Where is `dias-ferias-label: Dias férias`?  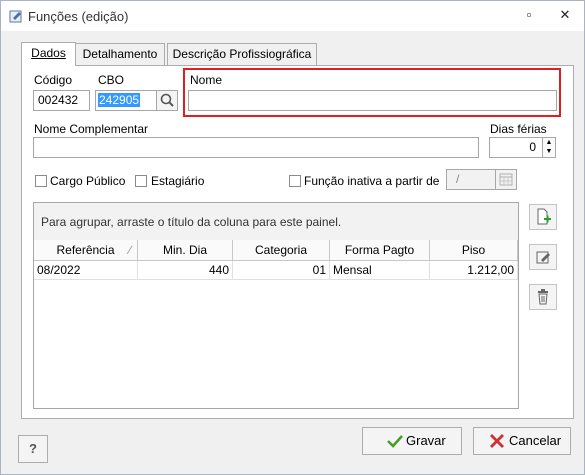 dias-ferias-label: Dias férias is located at coordinates (518, 129).